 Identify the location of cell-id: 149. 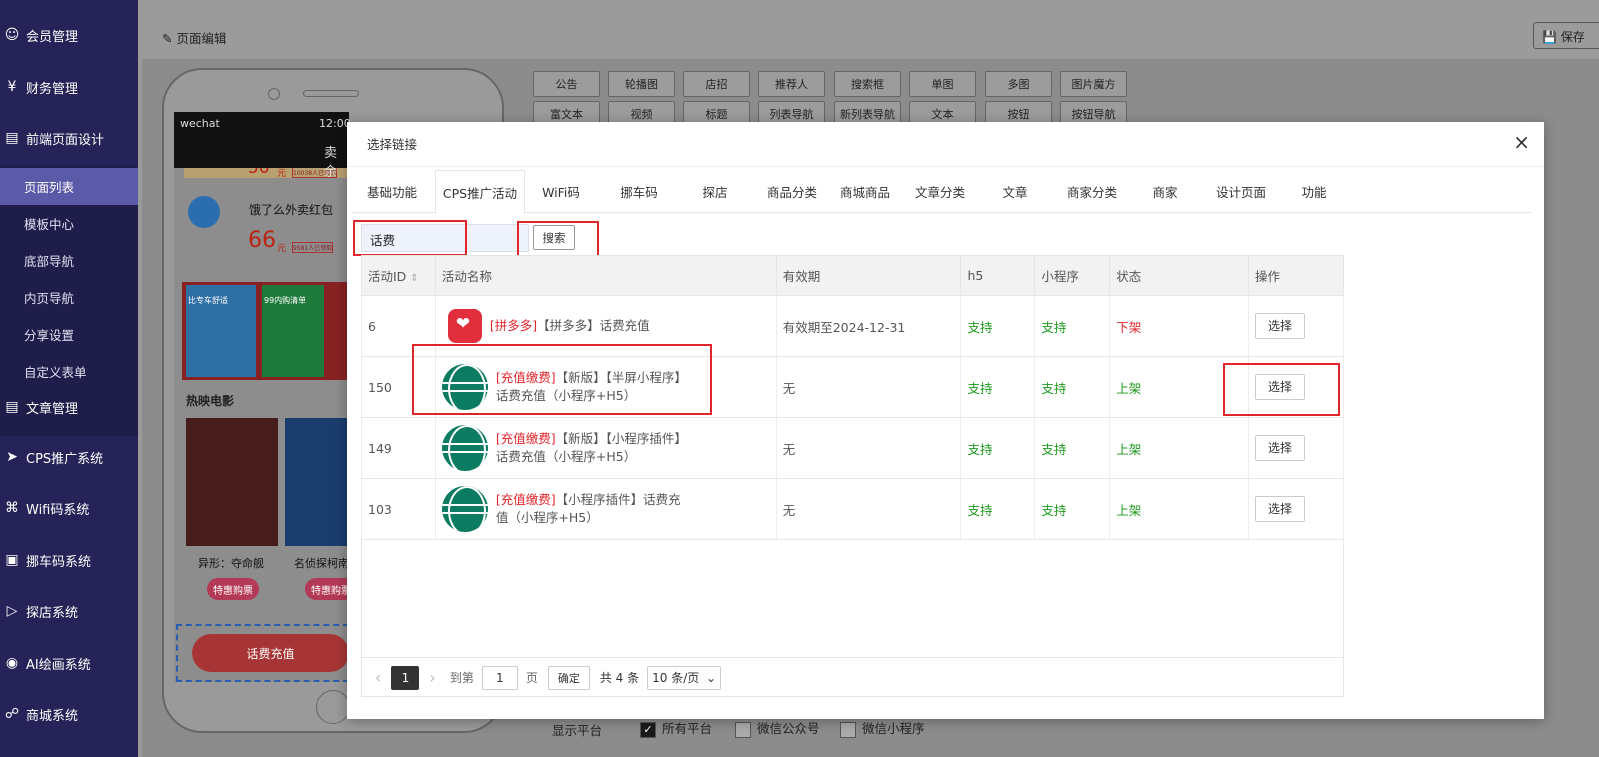
(398, 448).